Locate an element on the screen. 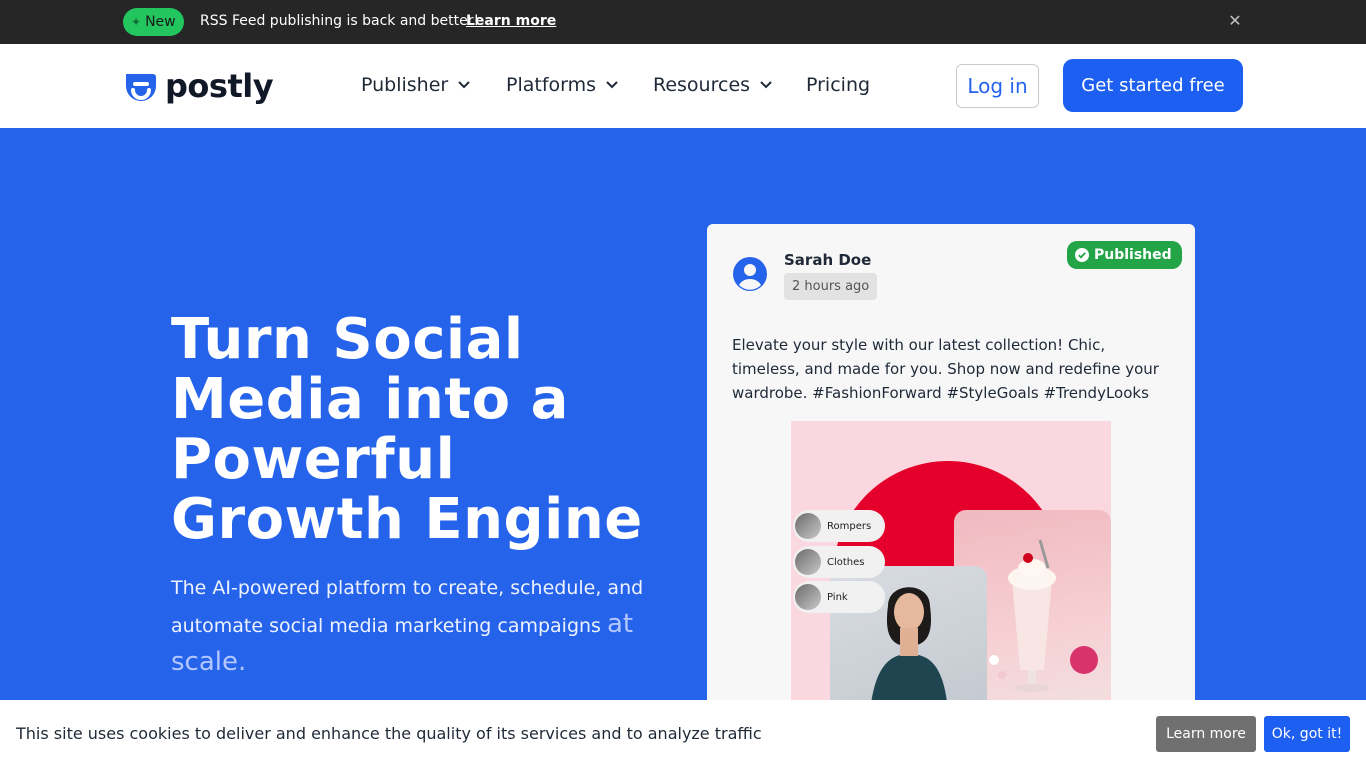  nav-item-platforms: Platforms is located at coordinates (562, 85).